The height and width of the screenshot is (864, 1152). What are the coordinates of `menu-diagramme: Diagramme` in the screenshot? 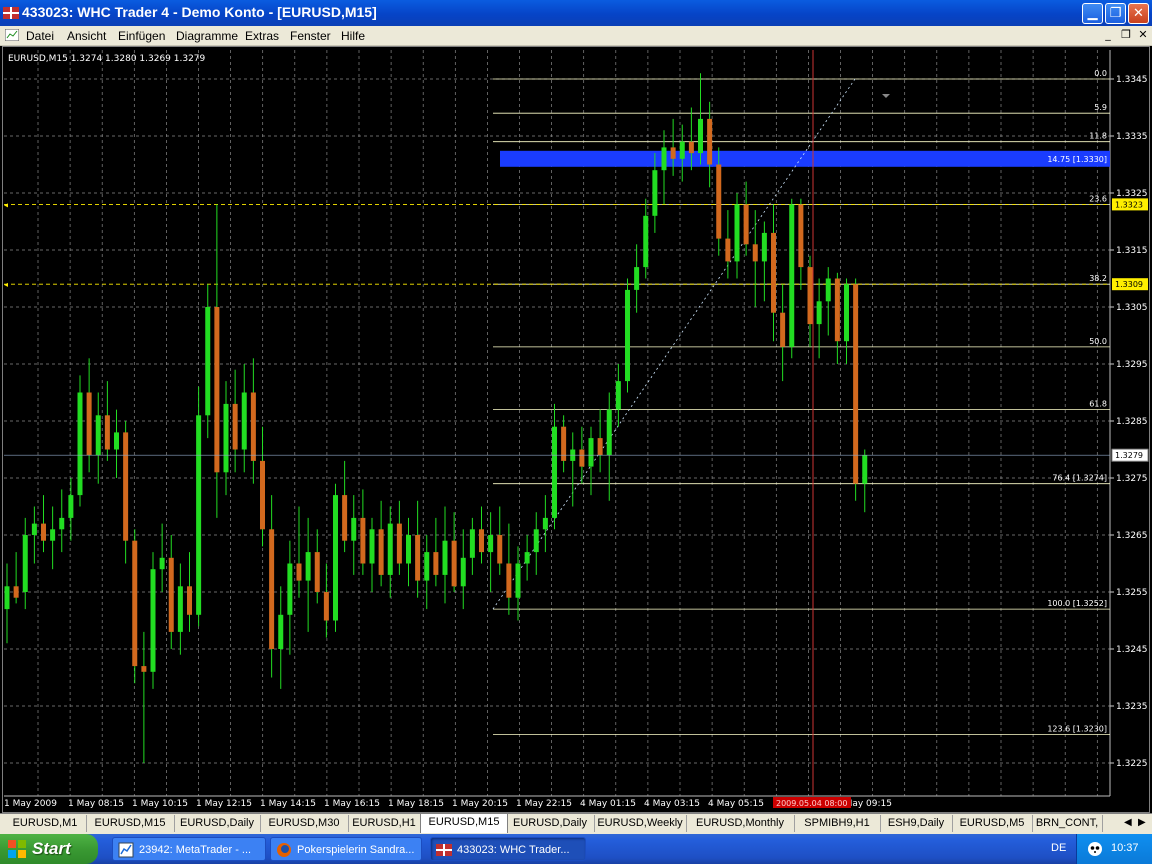 It's located at (207, 36).